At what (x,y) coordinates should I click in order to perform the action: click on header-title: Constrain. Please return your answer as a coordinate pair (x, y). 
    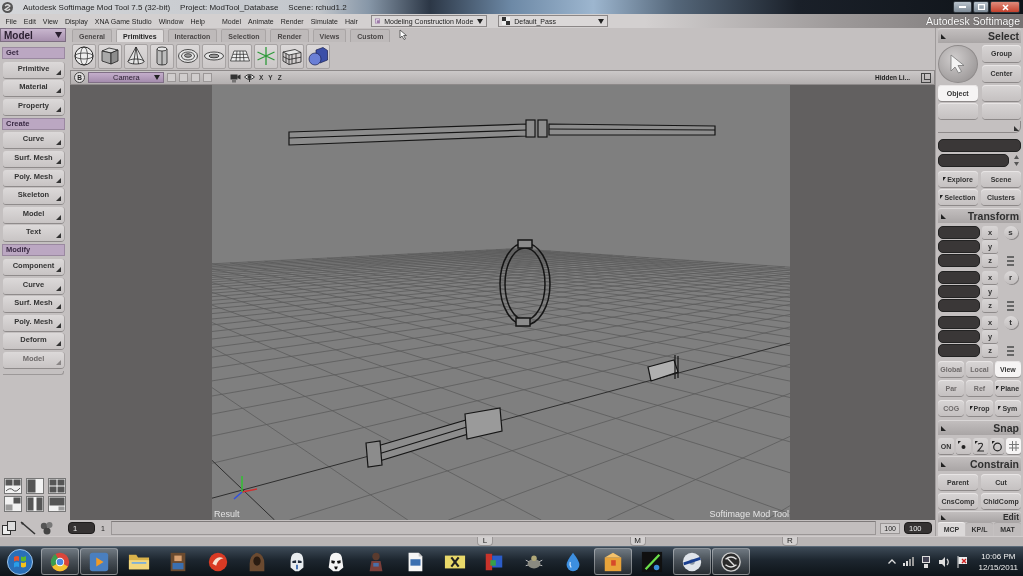
    Looking at the image, I should click on (994, 464).